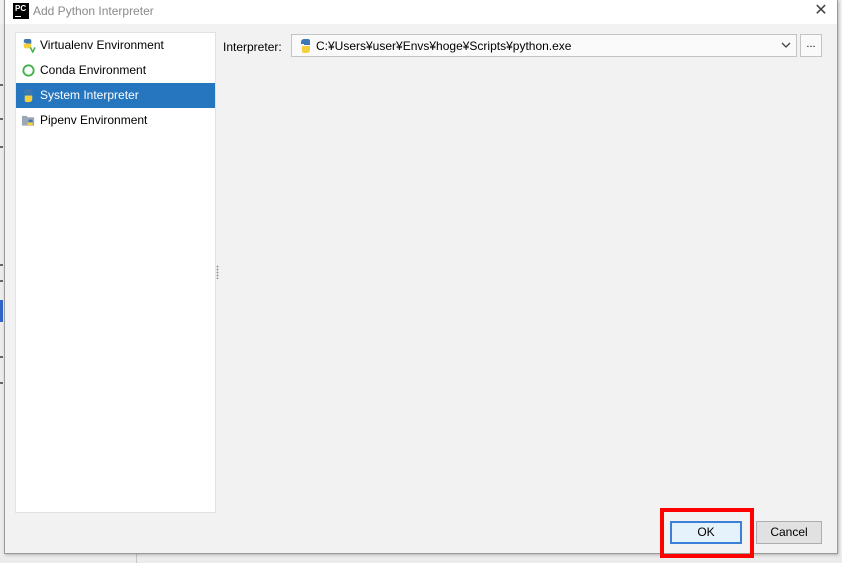 This screenshot has width=842, height=563. What do you see at coordinates (28, 70) in the screenshot?
I see `conda-icon` at bounding box center [28, 70].